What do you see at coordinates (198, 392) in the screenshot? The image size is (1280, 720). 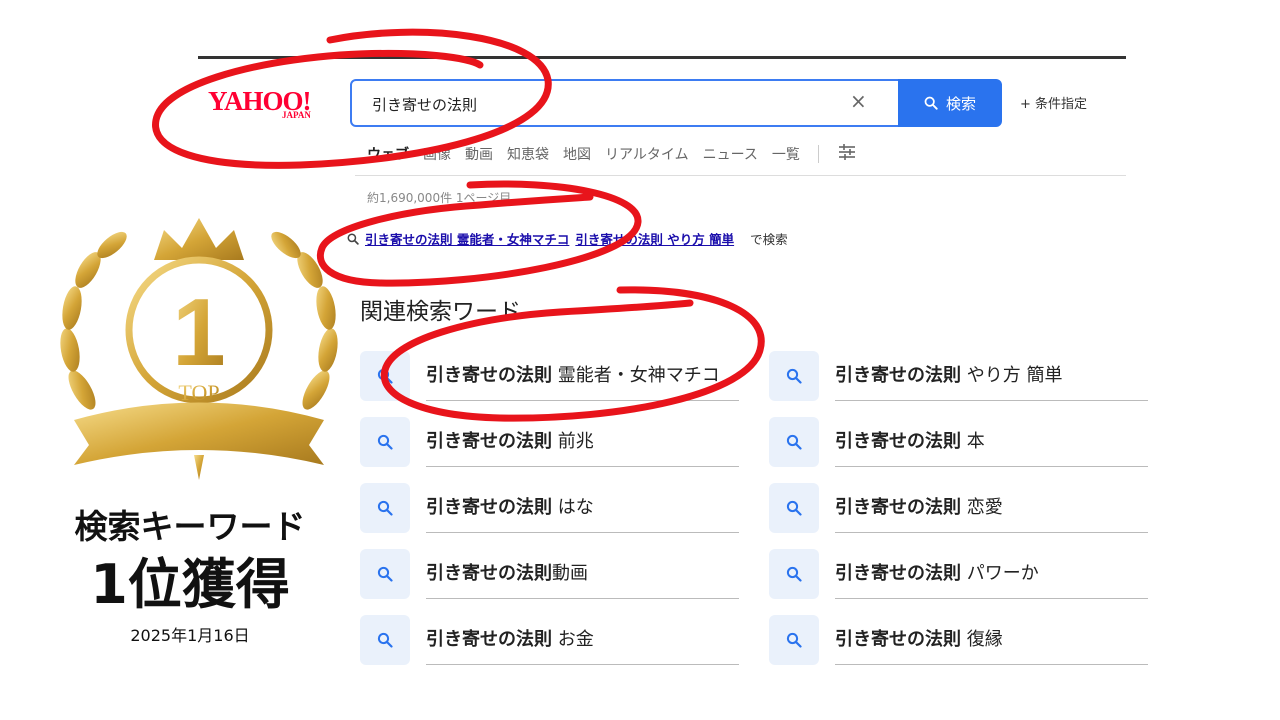 I see `award-label: TOP` at bounding box center [198, 392].